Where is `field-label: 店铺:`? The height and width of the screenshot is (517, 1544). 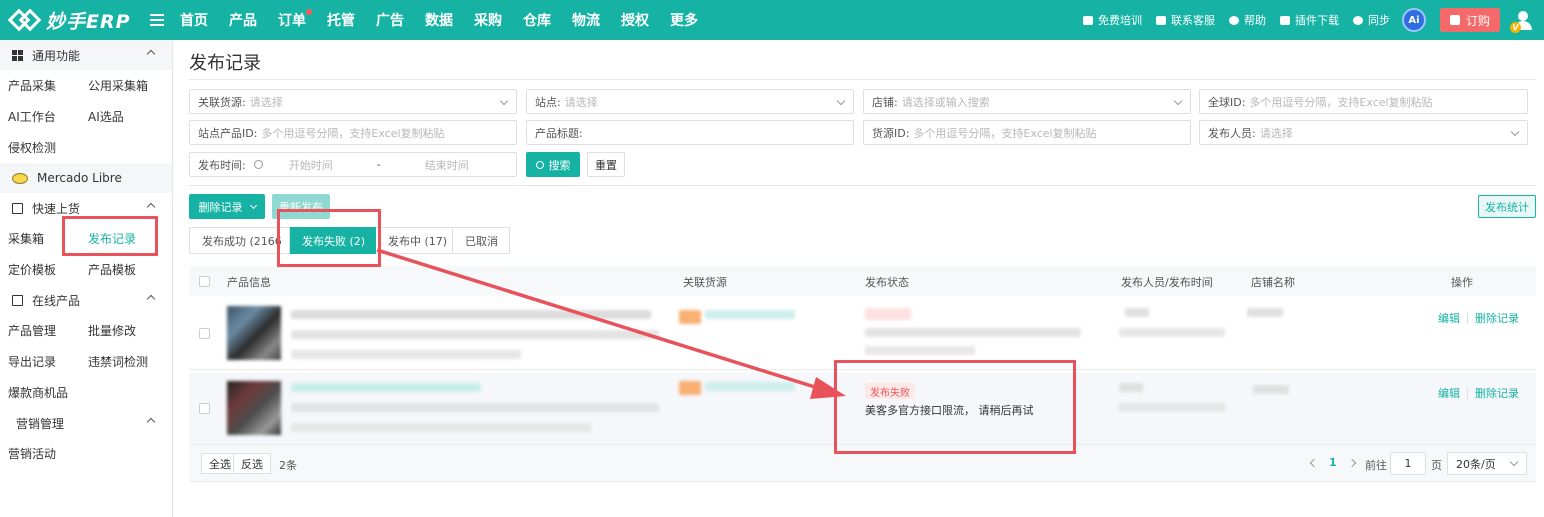
field-label: 店铺: is located at coordinates (885, 102).